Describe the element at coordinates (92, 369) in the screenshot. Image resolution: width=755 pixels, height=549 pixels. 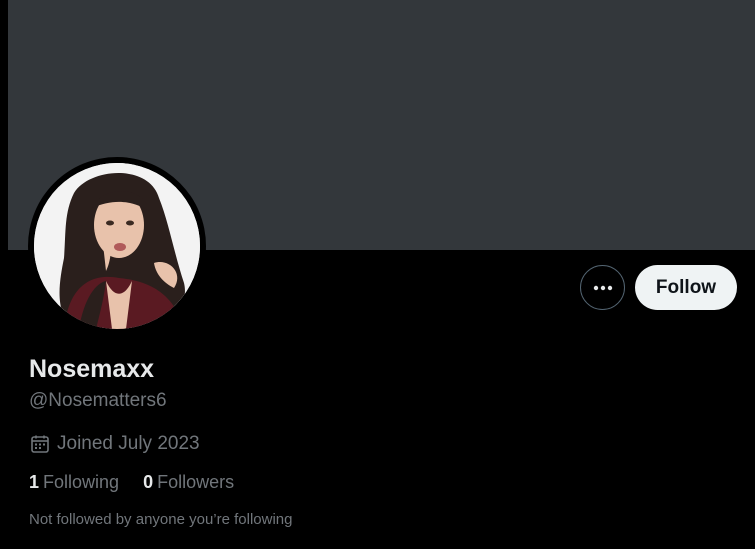
I see `display-name: Nosemaxx` at that location.